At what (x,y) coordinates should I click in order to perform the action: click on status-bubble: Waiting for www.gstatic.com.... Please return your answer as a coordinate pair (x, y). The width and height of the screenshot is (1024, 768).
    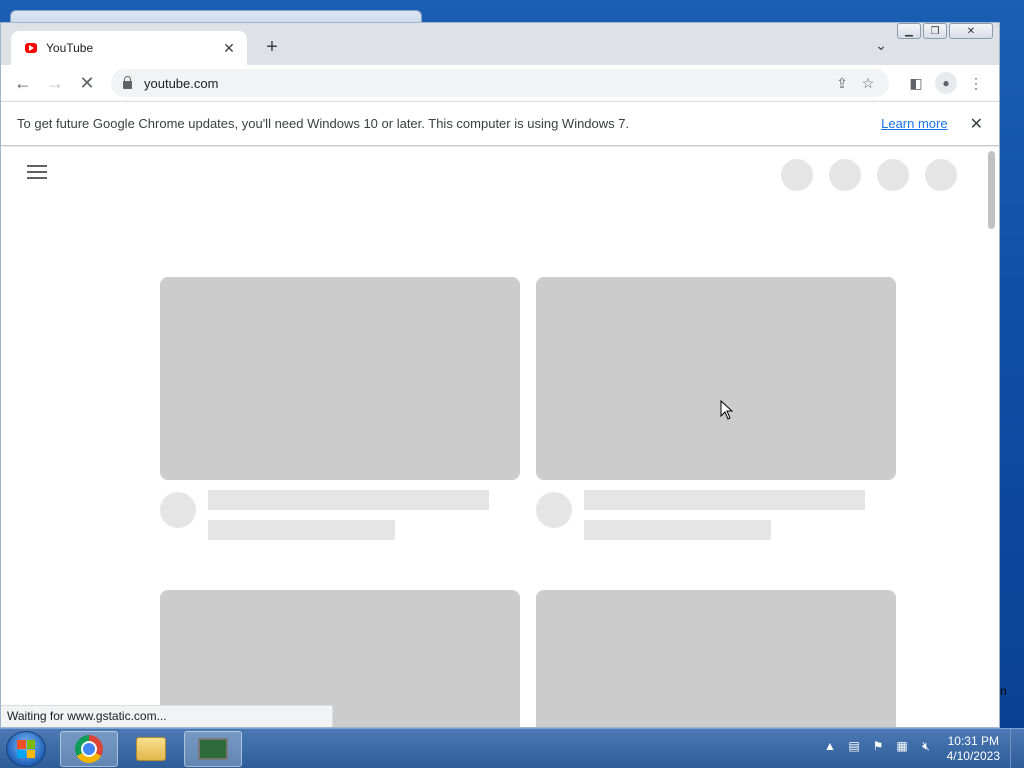
    Looking at the image, I should click on (167, 716).